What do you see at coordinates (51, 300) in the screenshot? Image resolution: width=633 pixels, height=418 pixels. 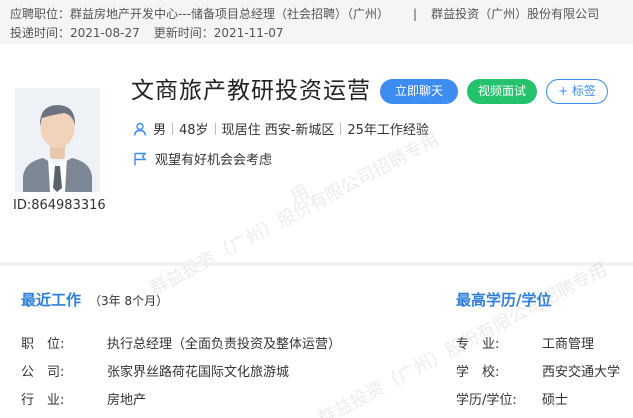 I see `recent-work-heading: 最近工作` at bounding box center [51, 300].